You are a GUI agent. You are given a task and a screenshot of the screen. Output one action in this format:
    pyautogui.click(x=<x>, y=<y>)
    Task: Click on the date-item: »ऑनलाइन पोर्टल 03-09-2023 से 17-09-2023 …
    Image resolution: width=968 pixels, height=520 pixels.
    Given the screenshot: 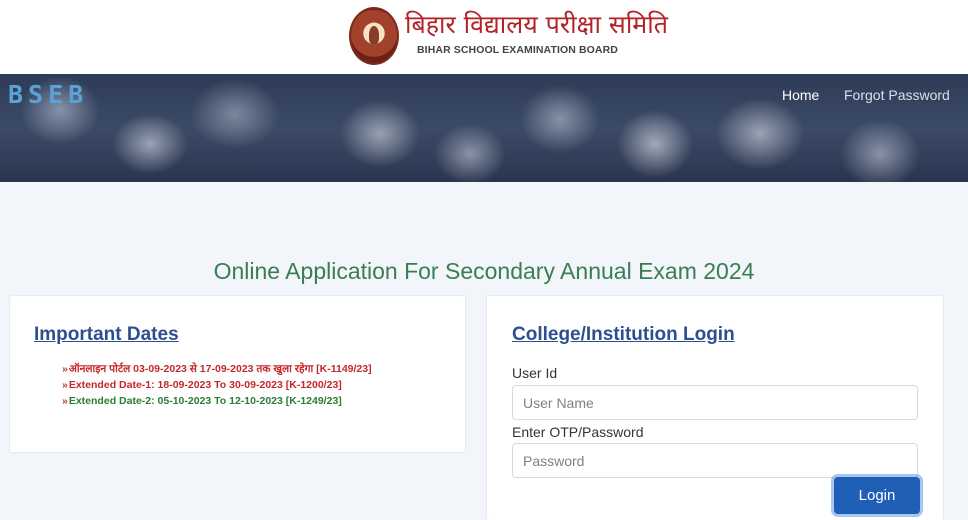 What is the action you would take?
    pyautogui.click(x=217, y=369)
    